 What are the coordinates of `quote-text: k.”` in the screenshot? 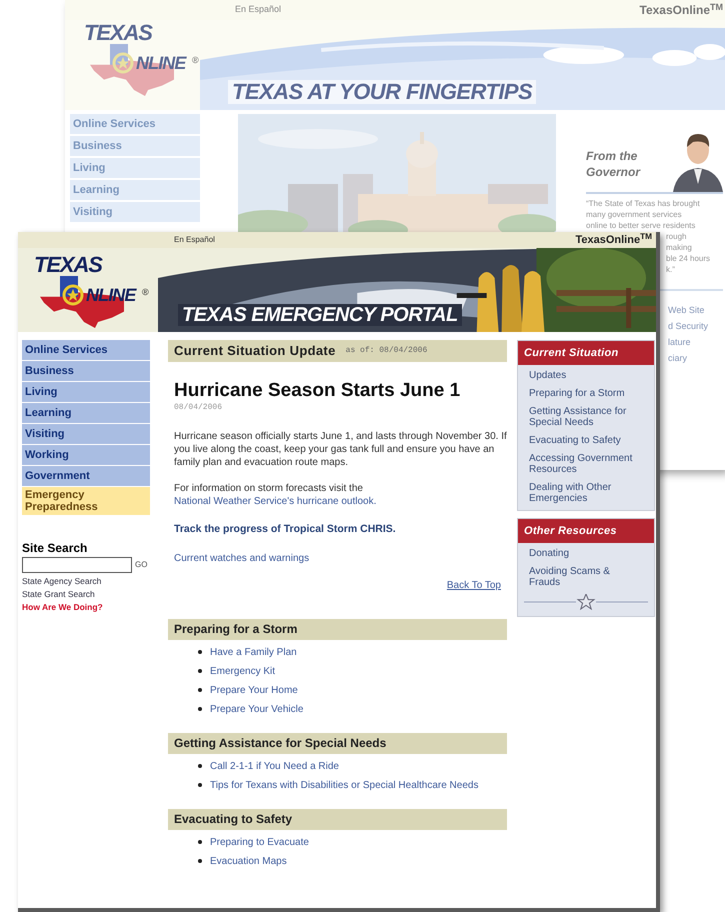 It's located at (670, 269).